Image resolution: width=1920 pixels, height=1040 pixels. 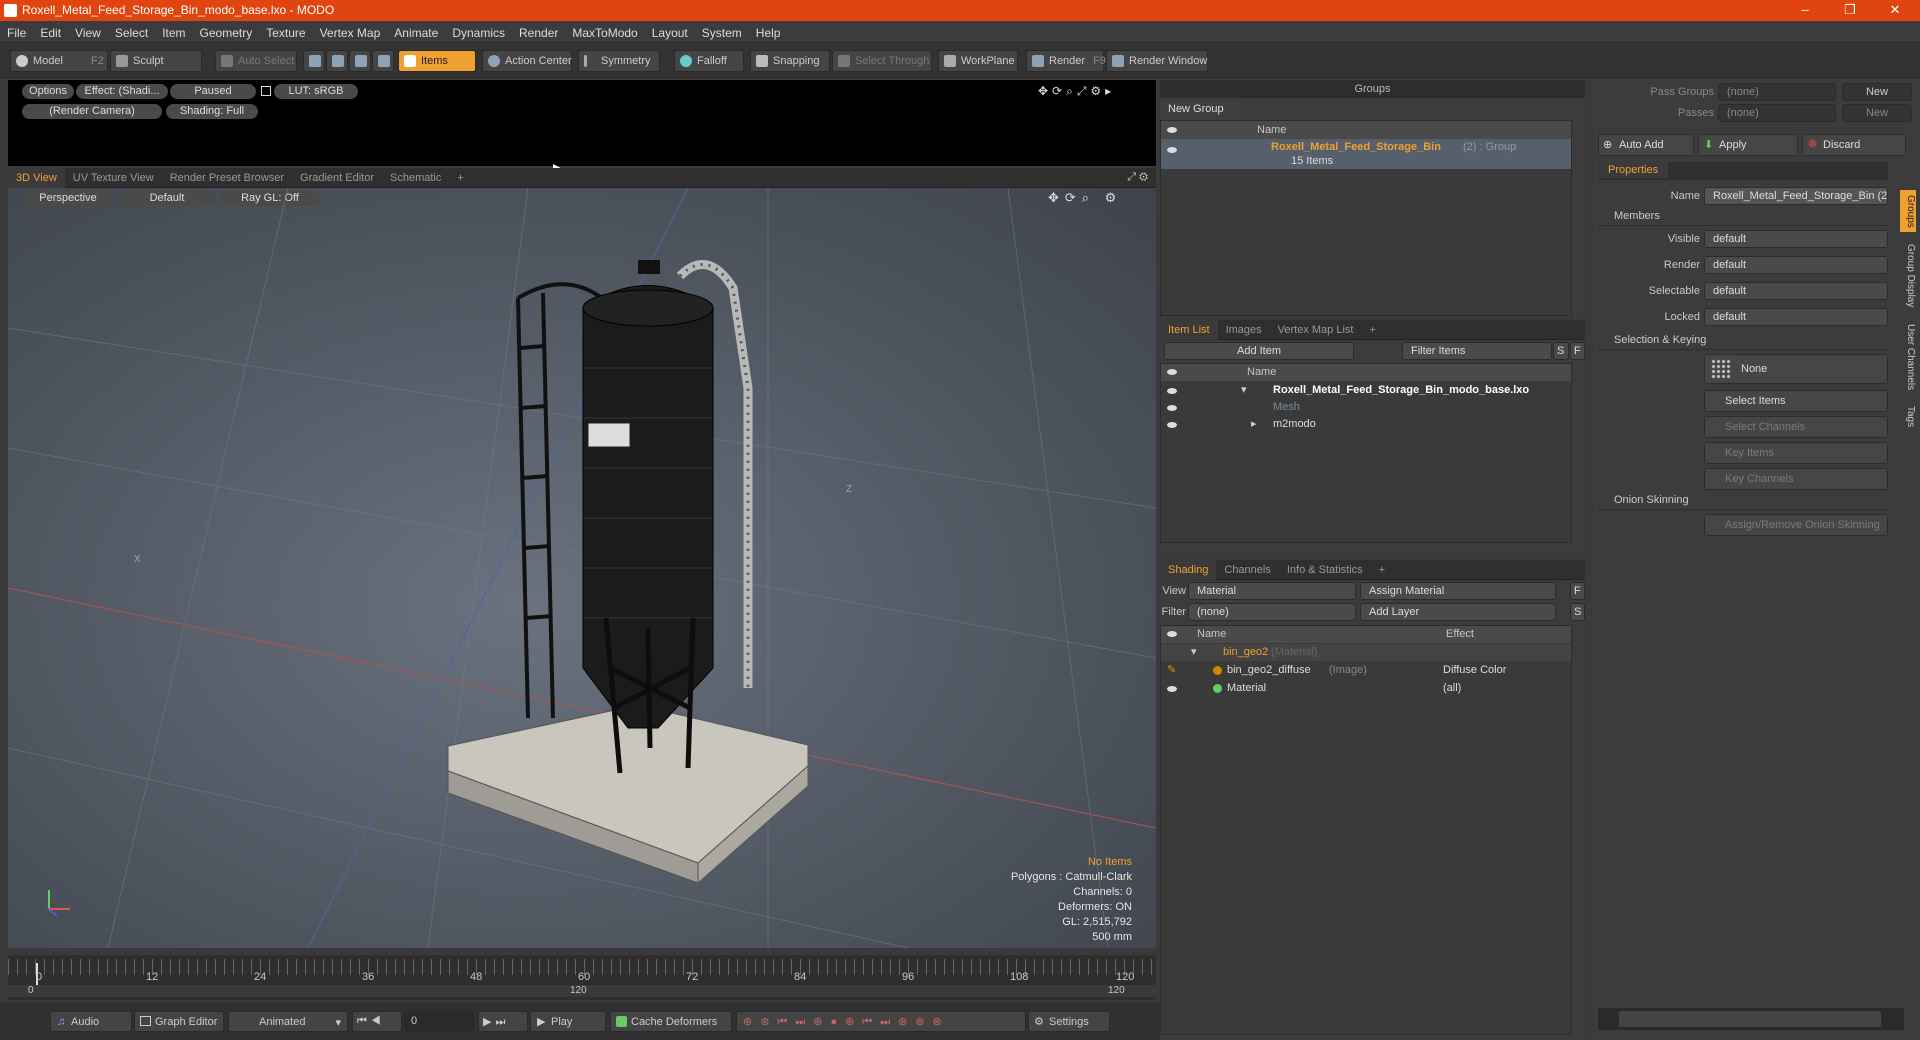 I want to click on view-dropdown: Material, so click(x=1272, y=591).